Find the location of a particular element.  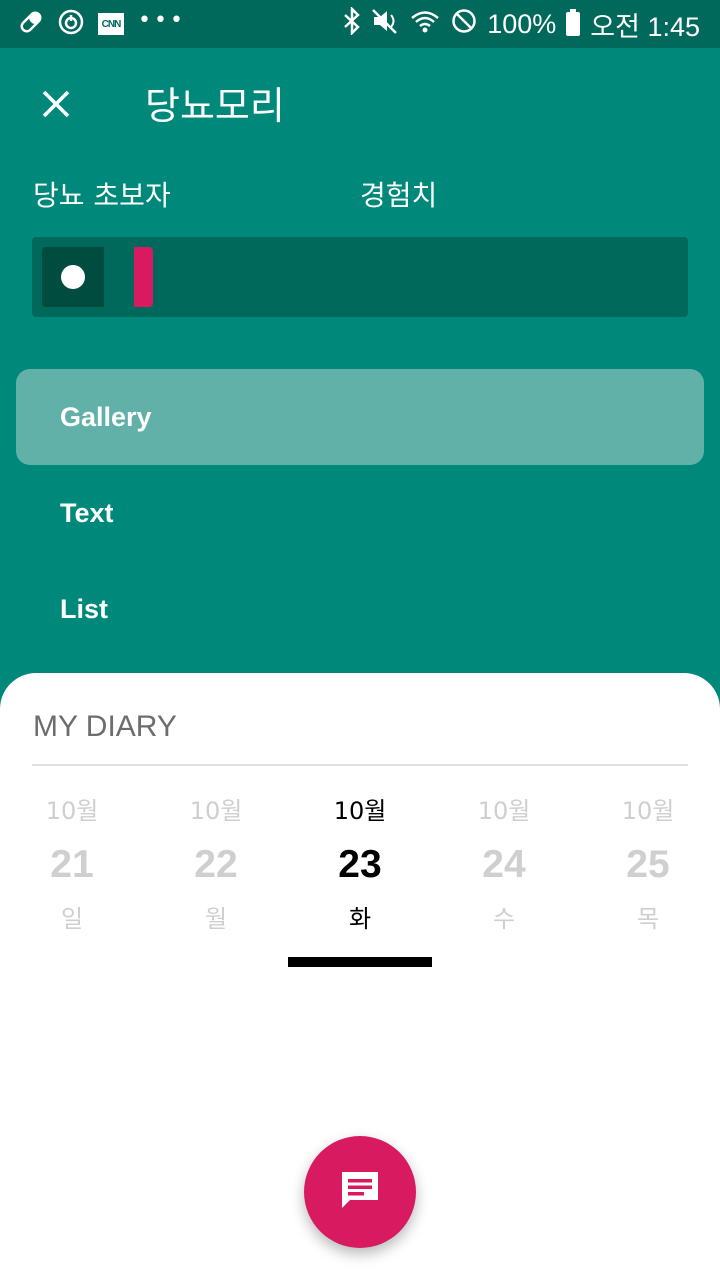

date-number: 24 is located at coordinates (504, 864).